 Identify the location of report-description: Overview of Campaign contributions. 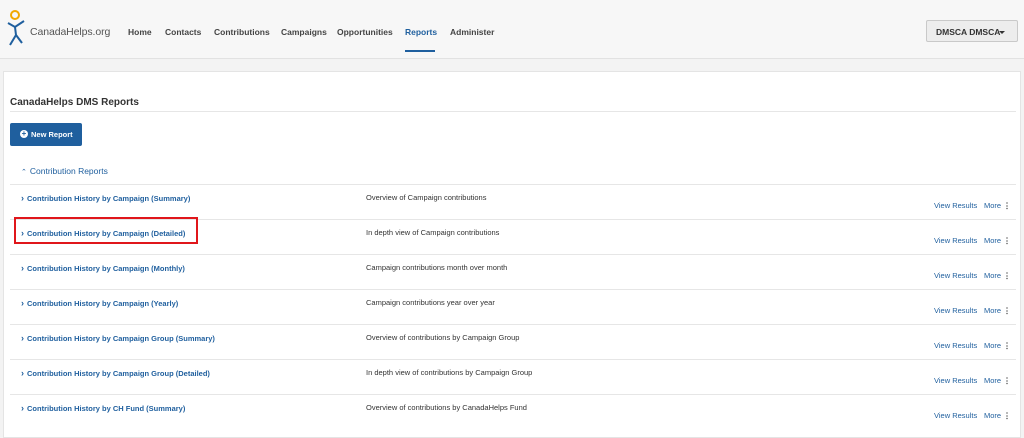
(426, 197).